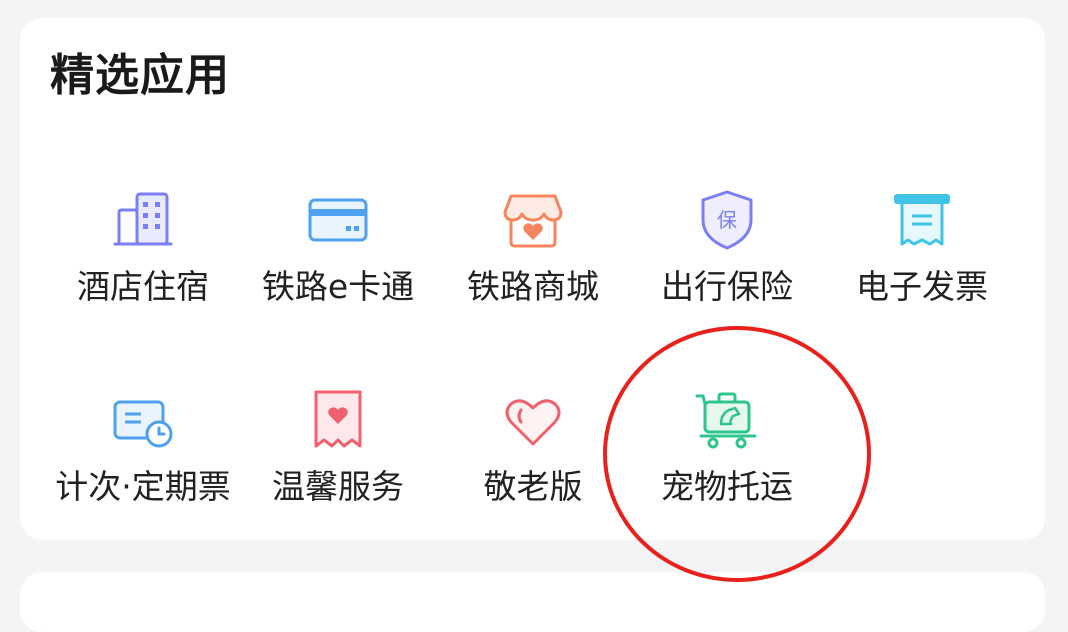 This screenshot has height=632, width=1068. I want to click on app-label: 出行保险, so click(727, 286).